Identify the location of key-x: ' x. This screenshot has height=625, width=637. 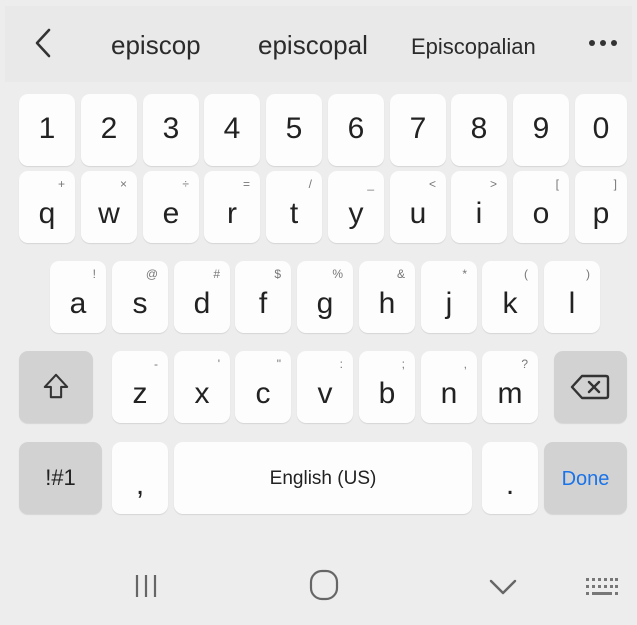
(202, 387).